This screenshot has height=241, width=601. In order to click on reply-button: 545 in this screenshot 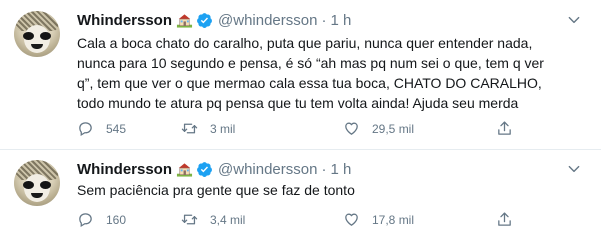, I will do `click(101, 128)`.